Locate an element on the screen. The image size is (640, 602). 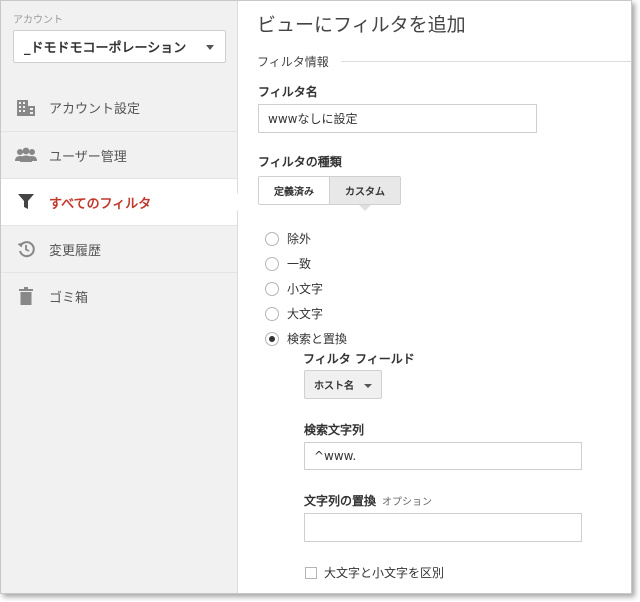
optional-hint: オプション is located at coordinates (407, 502).